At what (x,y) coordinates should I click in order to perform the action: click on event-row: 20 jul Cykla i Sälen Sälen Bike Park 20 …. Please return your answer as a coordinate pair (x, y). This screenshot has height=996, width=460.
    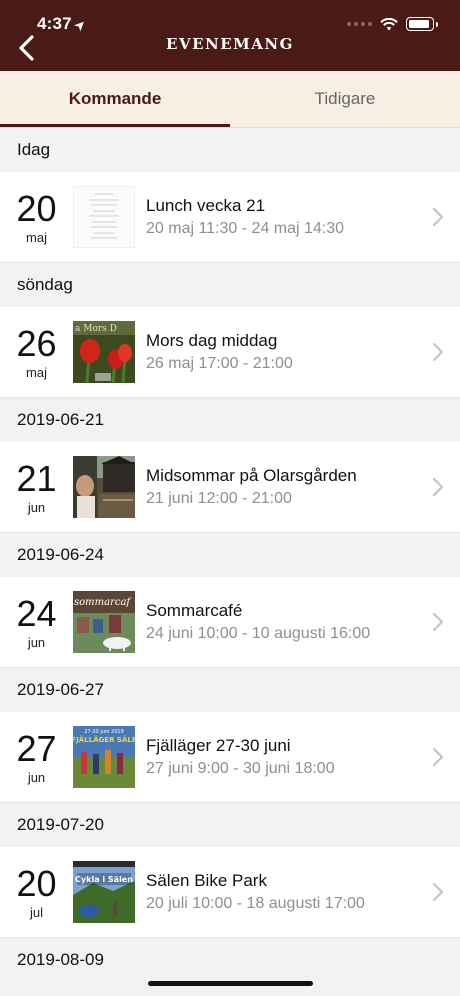
    Looking at the image, I should click on (230, 892).